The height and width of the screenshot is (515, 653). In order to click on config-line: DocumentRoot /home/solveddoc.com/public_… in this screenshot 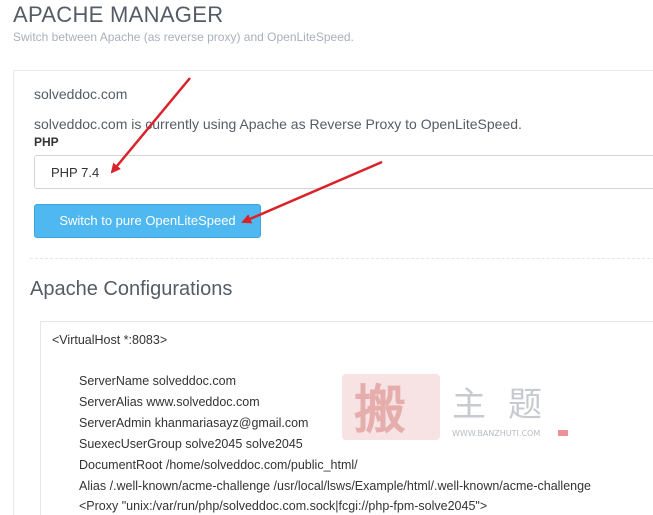, I will do `click(218, 465)`.